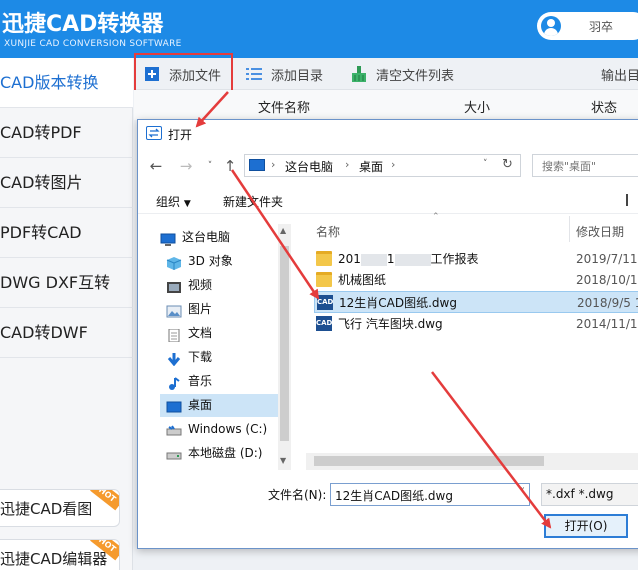 Image resolution: width=638 pixels, height=570 pixels. Describe the element at coordinates (206, 237) in the screenshot. I see `tree-label: 这台电脑` at that location.